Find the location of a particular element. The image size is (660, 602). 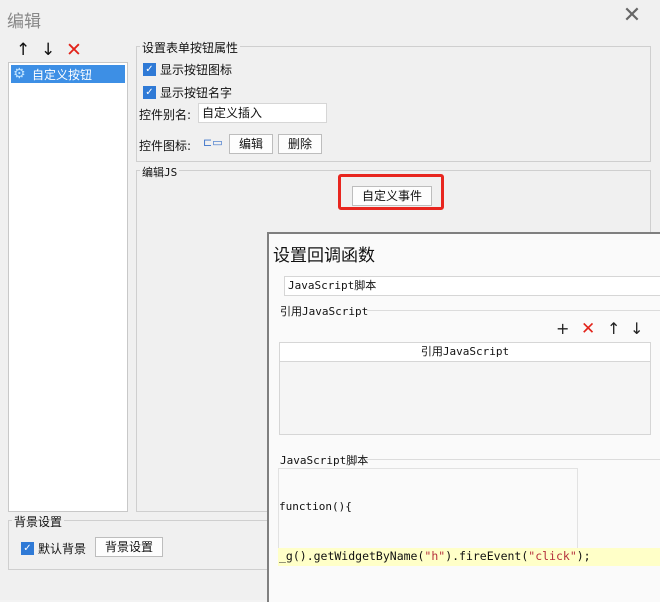

script-legend: JavaScript脚本 is located at coordinates (324, 460).